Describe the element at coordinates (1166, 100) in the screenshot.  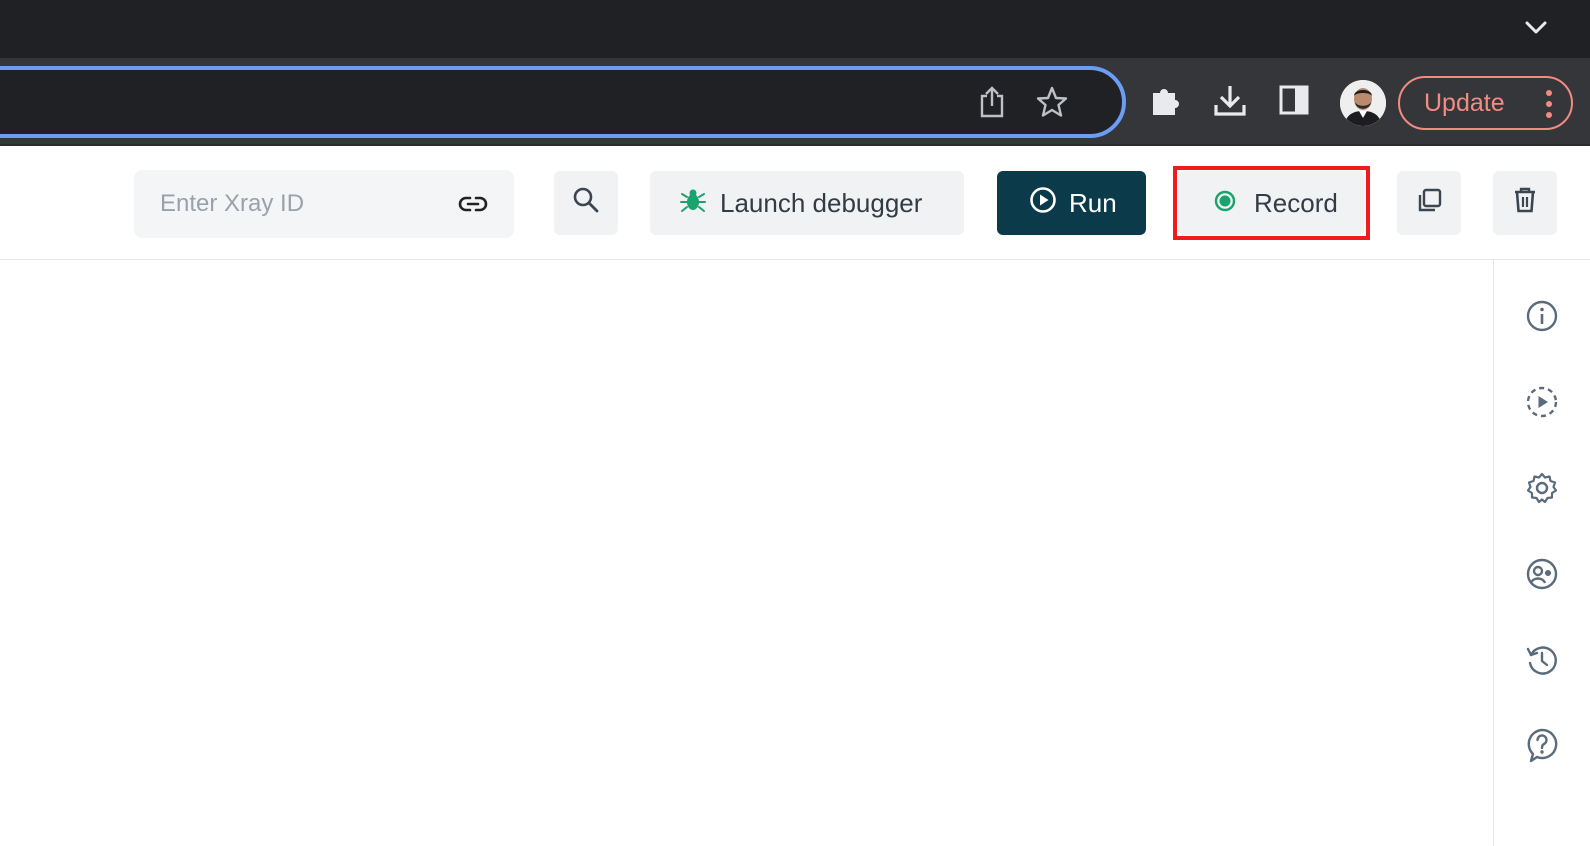
I see `extensions-puzzle-icon` at that location.